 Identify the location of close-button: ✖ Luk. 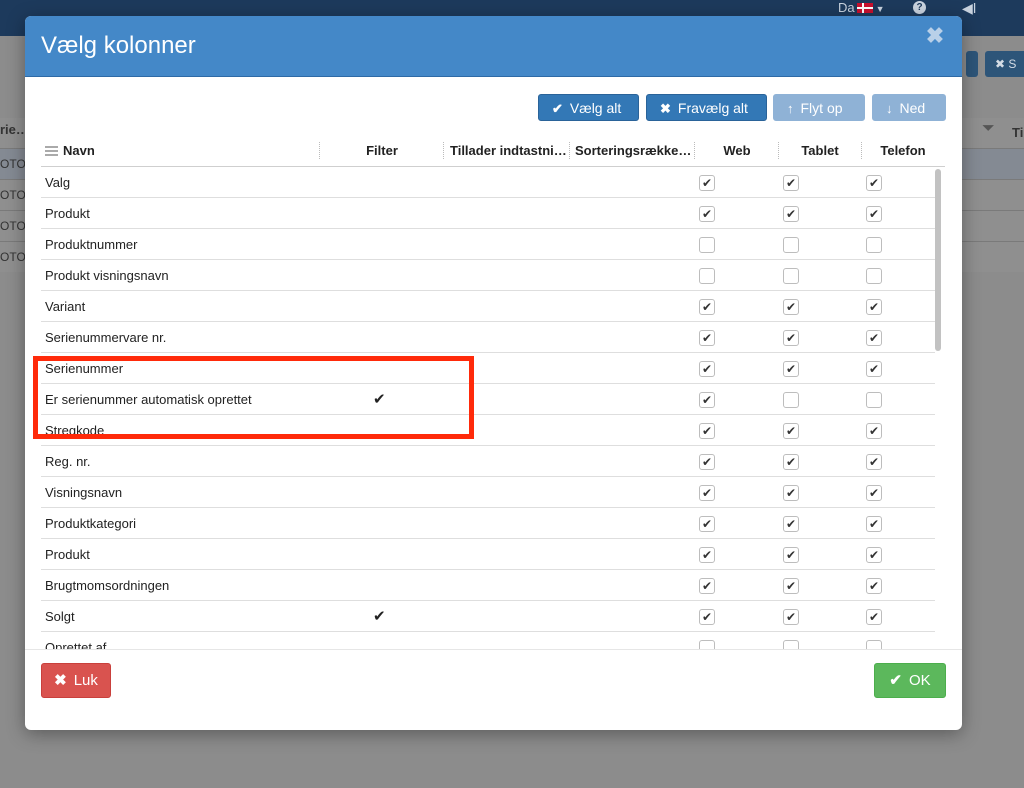
(76, 680).